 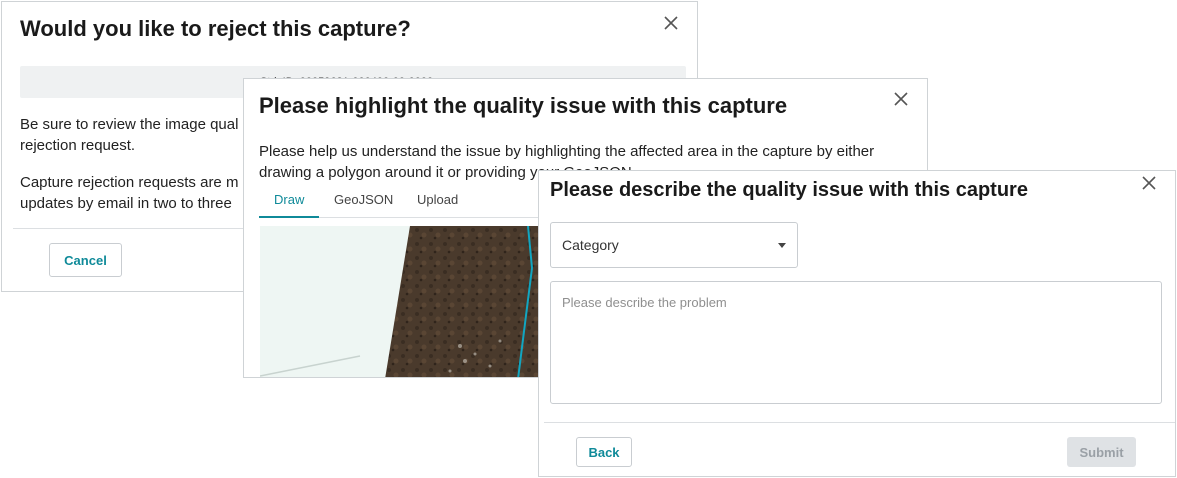 I want to click on back-button: Back, so click(x=604, y=452).